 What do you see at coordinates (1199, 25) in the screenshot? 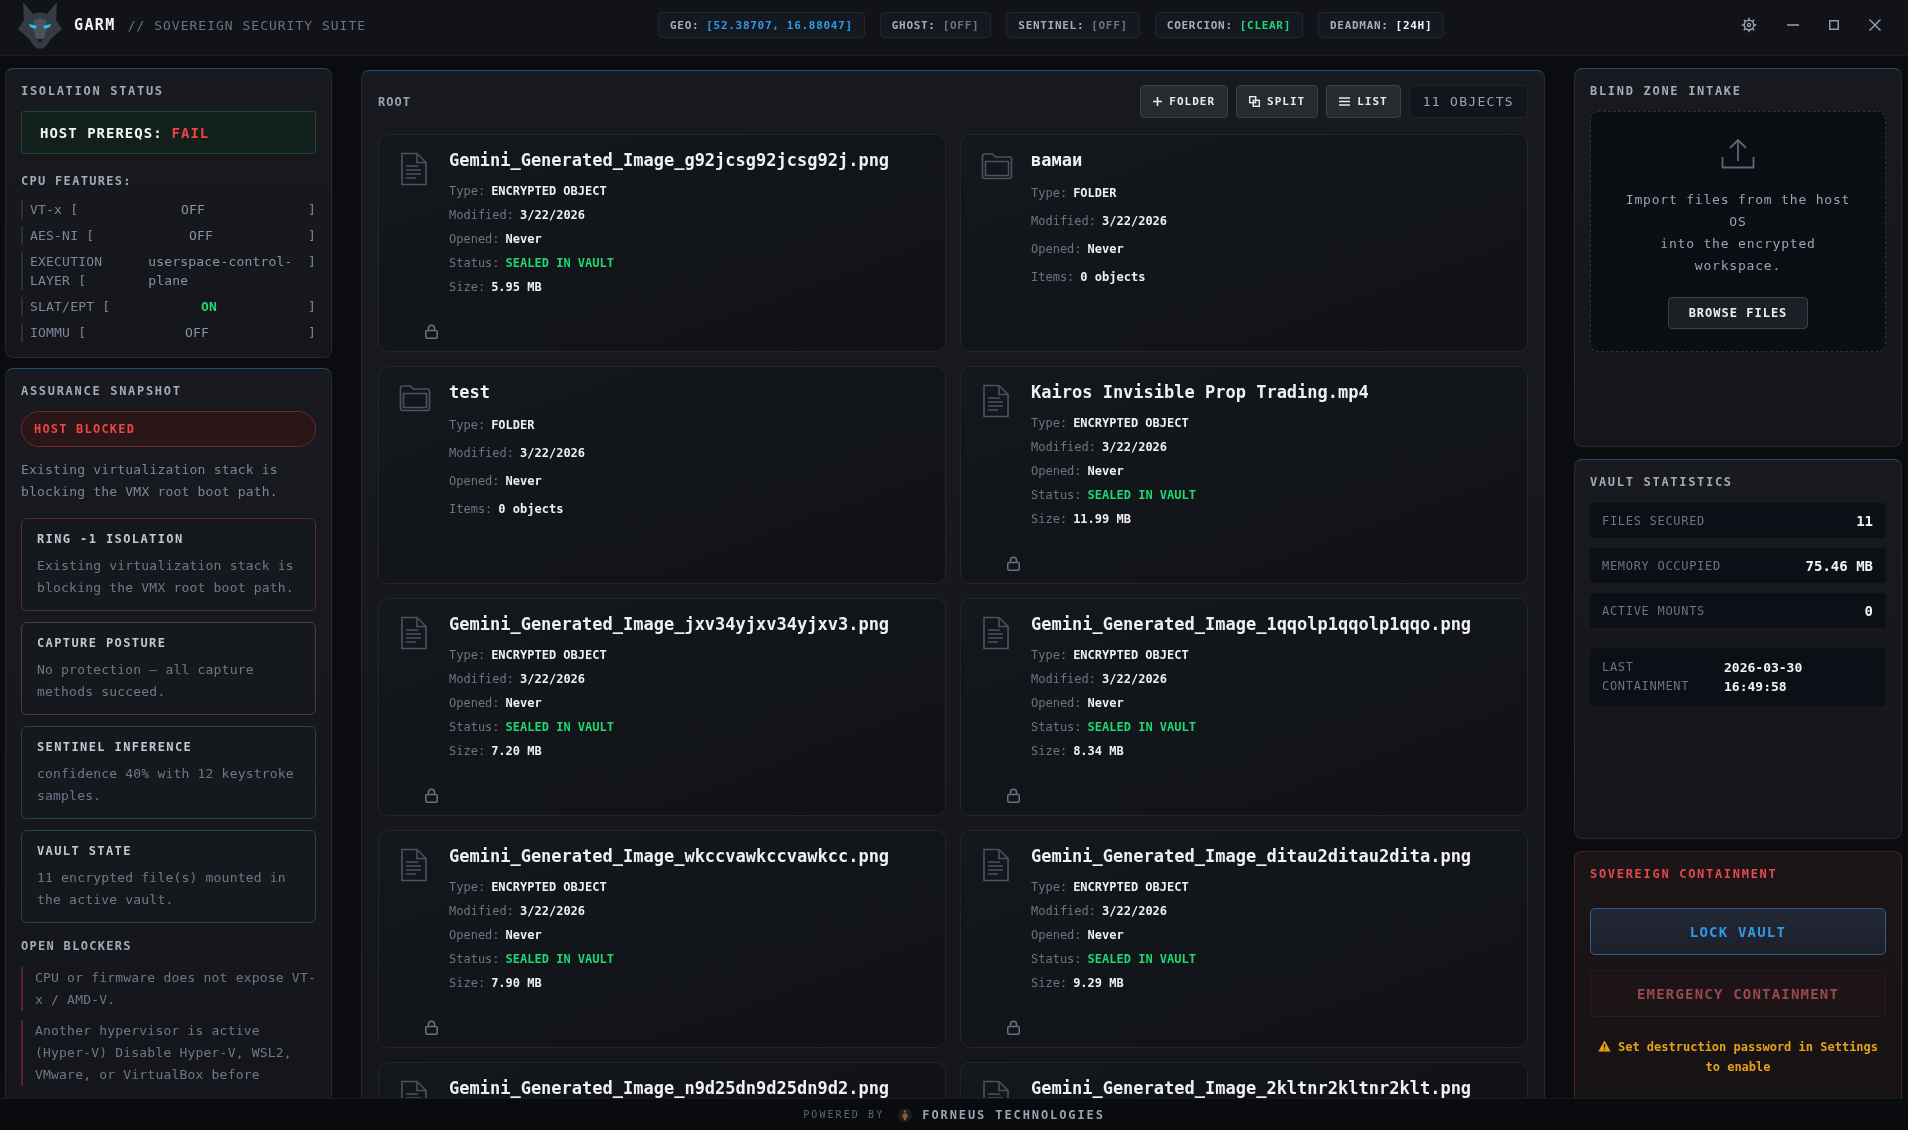
I see `chip-label: COERCION:` at bounding box center [1199, 25].